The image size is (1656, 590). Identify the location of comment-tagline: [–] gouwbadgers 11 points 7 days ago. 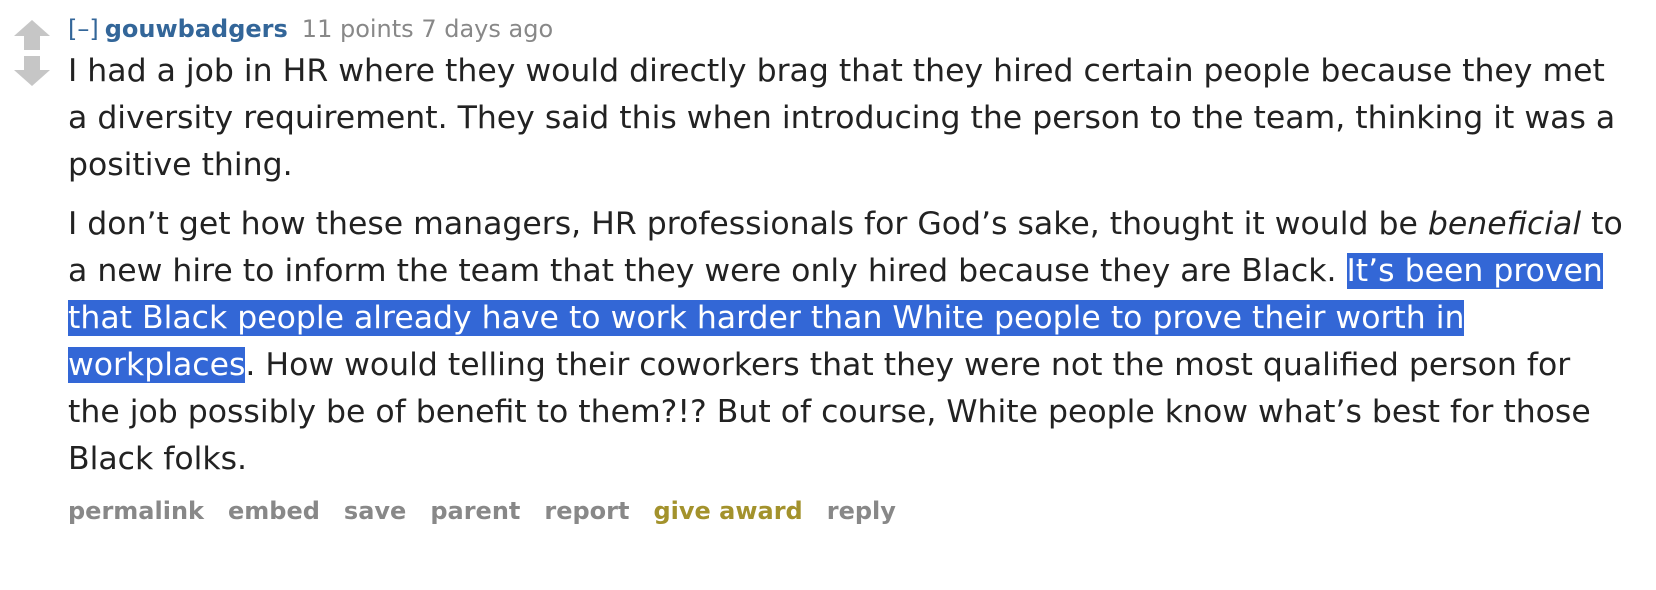
(848, 29).